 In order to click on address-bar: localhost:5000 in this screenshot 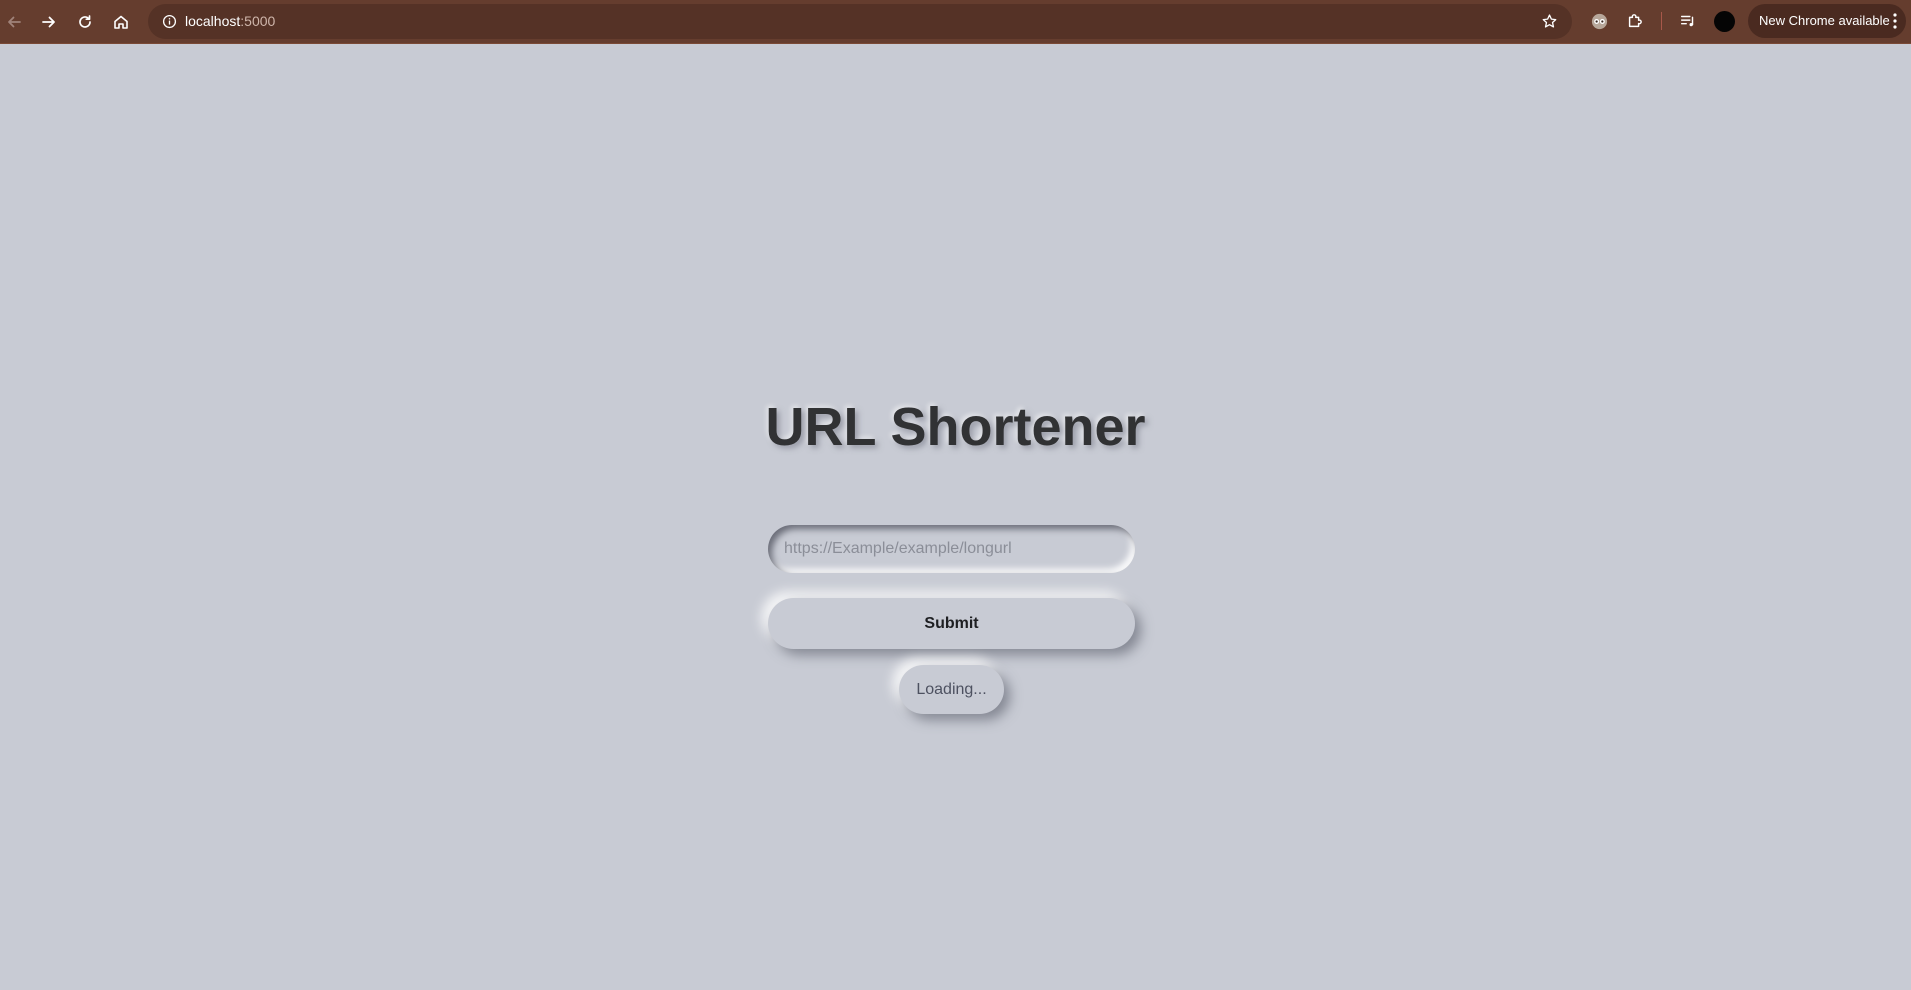, I will do `click(860, 21)`.